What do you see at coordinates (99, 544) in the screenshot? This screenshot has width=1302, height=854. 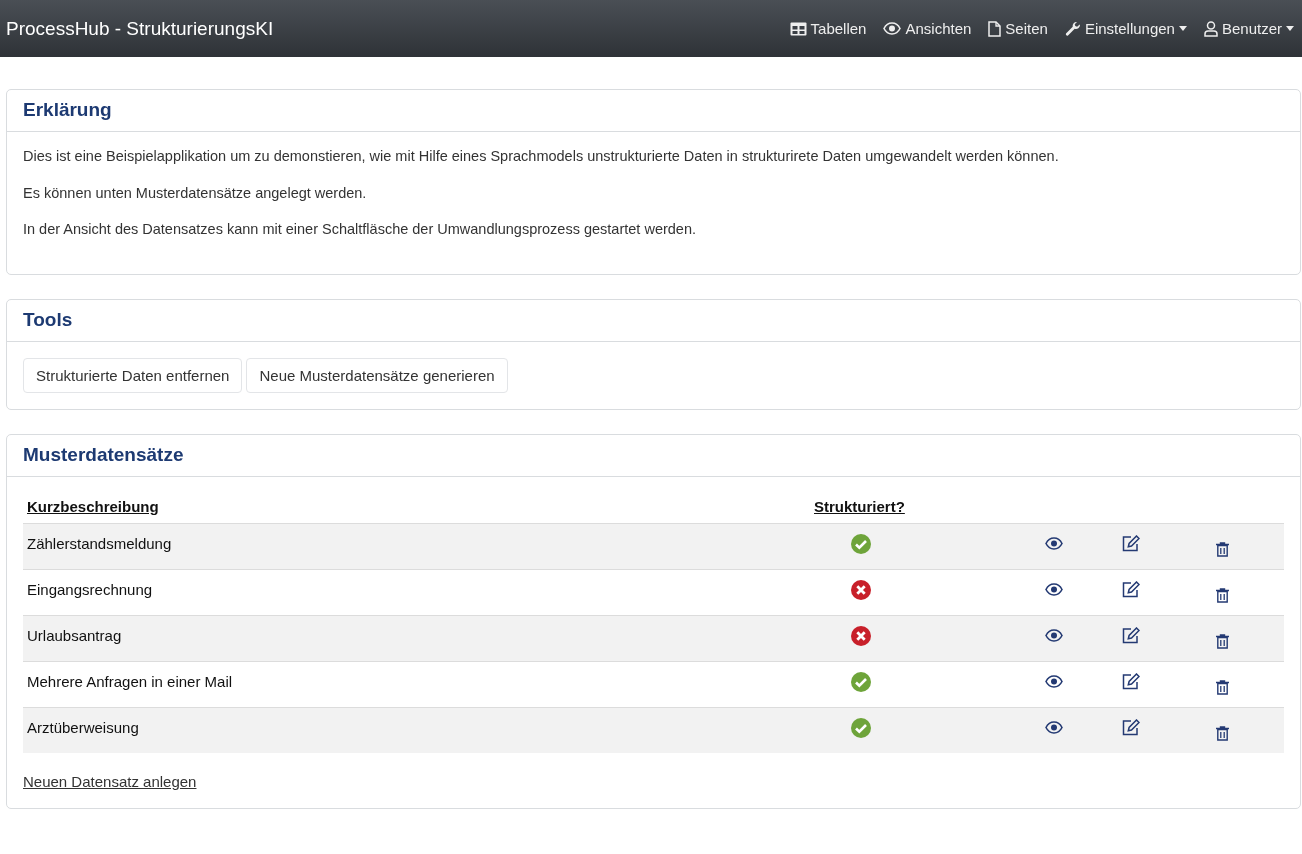 I see `table-cell-text: Zählerstandsmeldung` at bounding box center [99, 544].